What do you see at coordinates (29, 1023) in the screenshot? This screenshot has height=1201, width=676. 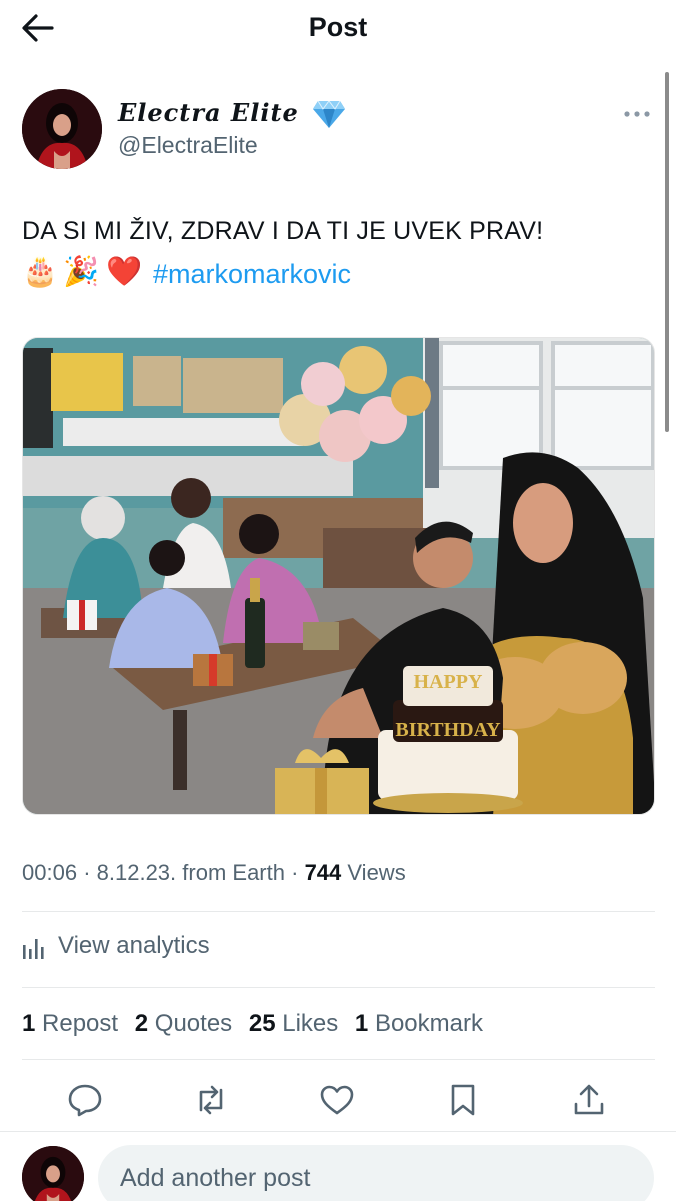 I see `reposts-count: 1` at bounding box center [29, 1023].